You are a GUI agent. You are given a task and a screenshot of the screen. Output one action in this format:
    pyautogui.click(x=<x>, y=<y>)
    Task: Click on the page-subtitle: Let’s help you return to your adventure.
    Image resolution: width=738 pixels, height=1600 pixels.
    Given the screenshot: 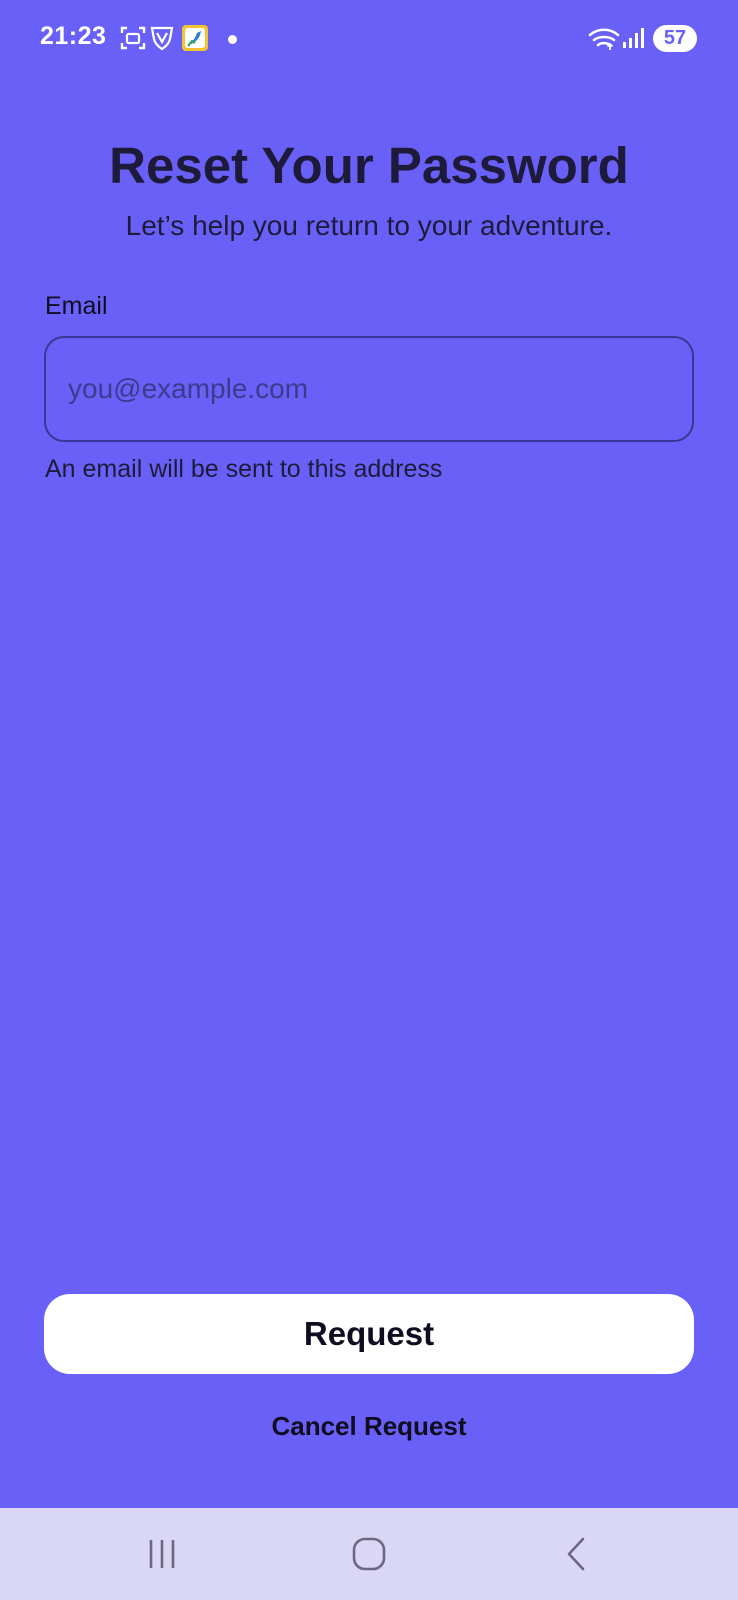 What is the action you would take?
    pyautogui.click(x=369, y=225)
    